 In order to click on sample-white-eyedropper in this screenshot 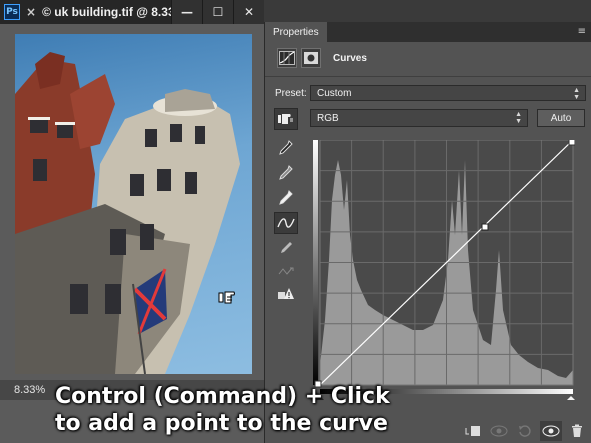, I will do `click(286, 198)`.